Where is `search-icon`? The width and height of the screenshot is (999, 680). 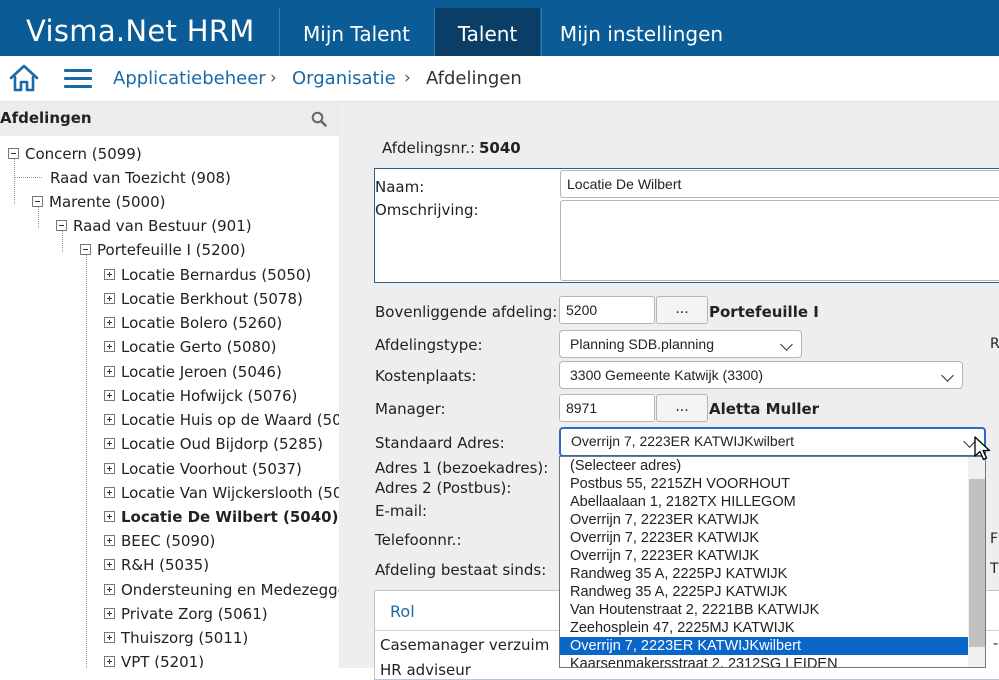 search-icon is located at coordinates (319, 119).